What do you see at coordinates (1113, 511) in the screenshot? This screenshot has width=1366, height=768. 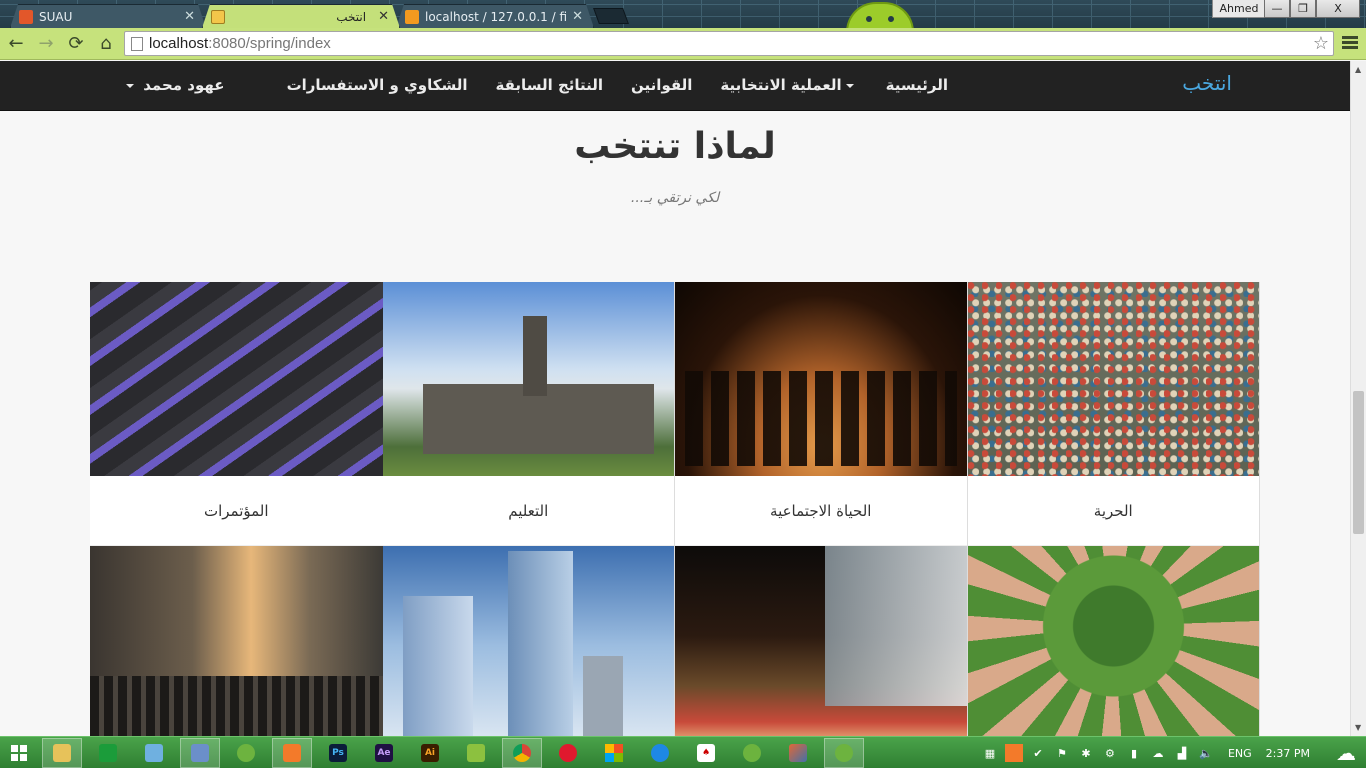 I see `card-caption: الحرية` at bounding box center [1113, 511].